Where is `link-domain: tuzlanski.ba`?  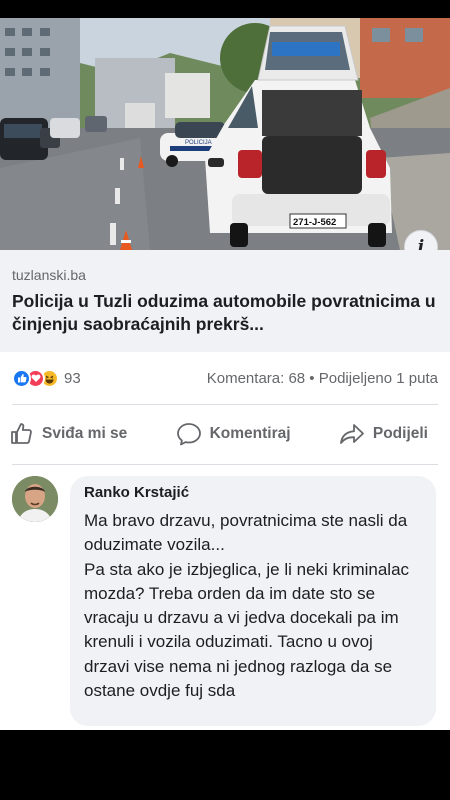
link-domain: tuzlanski.ba is located at coordinates (49, 275).